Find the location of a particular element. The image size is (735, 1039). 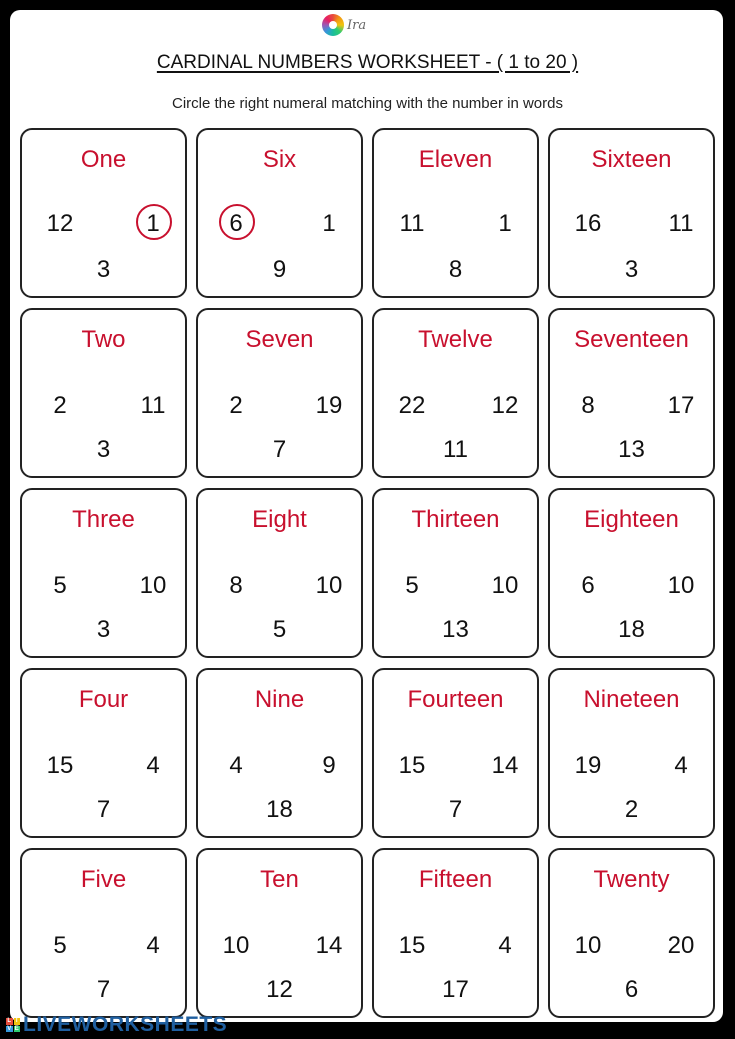

number-word: Eleven is located at coordinates (455, 159).